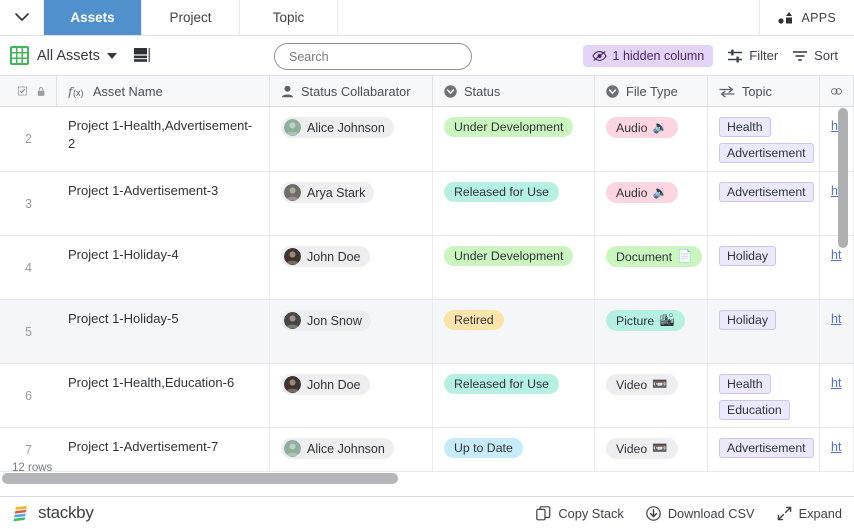 The width and height of the screenshot is (854, 529). I want to click on topic-tag: Education, so click(754, 410).